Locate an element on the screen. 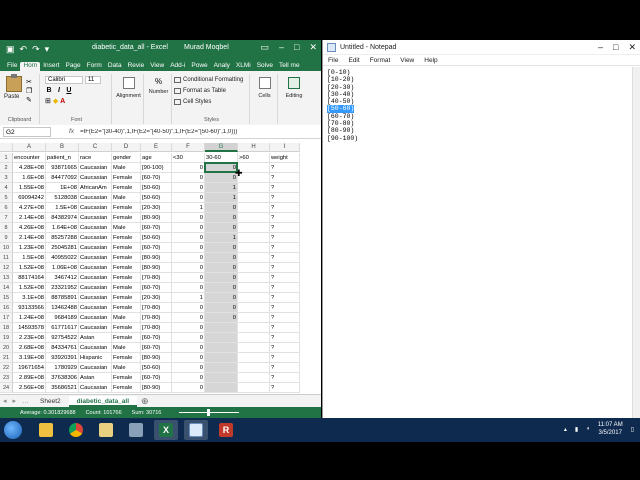 This screenshot has width=640, height=480. row-header: 21 is located at coordinates (6, 358).